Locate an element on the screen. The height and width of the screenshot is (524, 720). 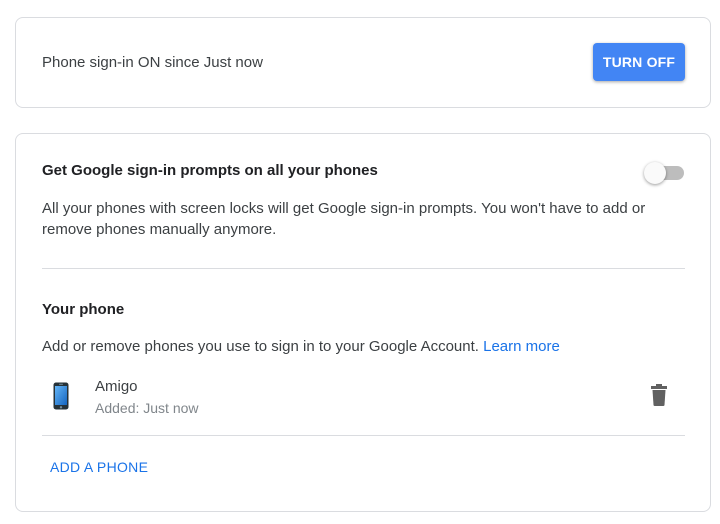
trash-icon is located at coordinates (659, 395).